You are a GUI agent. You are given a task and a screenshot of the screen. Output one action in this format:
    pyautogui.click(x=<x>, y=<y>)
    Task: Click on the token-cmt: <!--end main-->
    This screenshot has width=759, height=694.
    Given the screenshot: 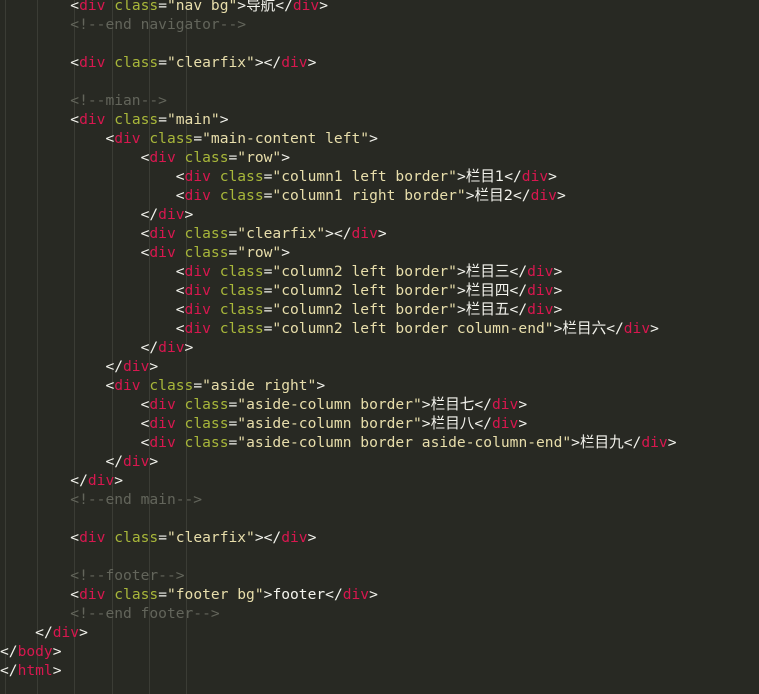 What is the action you would take?
    pyautogui.click(x=136, y=499)
    